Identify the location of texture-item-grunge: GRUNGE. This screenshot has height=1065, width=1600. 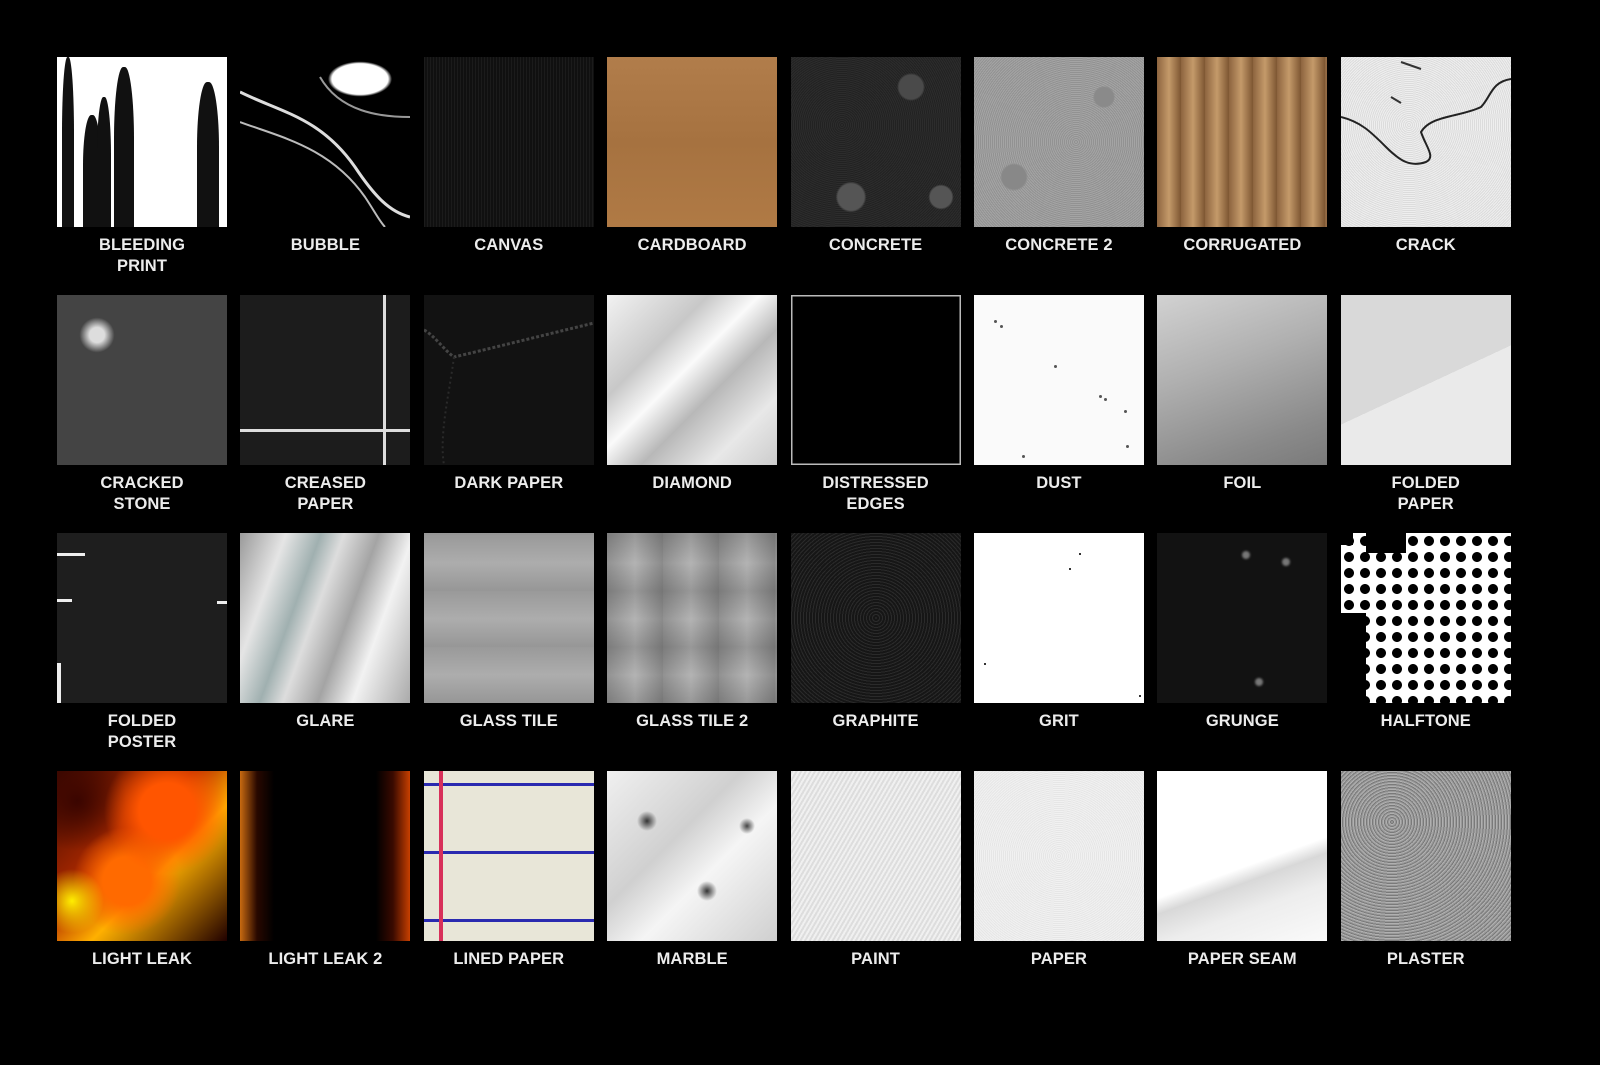
(1242, 652).